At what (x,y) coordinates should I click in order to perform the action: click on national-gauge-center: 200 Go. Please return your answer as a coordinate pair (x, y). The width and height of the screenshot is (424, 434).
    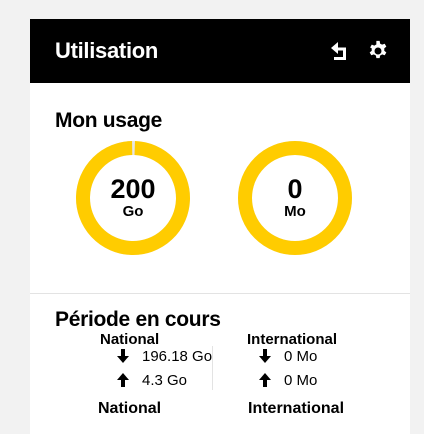
    Looking at the image, I should click on (133, 198).